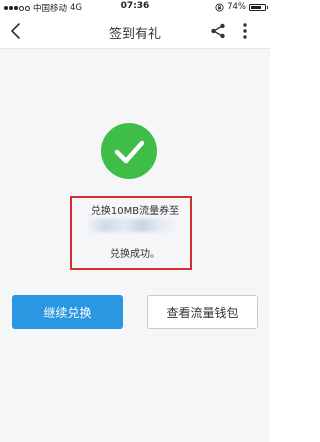 This screenshot has width=320, height=442. I want to click on redacted-phone-number, so click(133, 225).